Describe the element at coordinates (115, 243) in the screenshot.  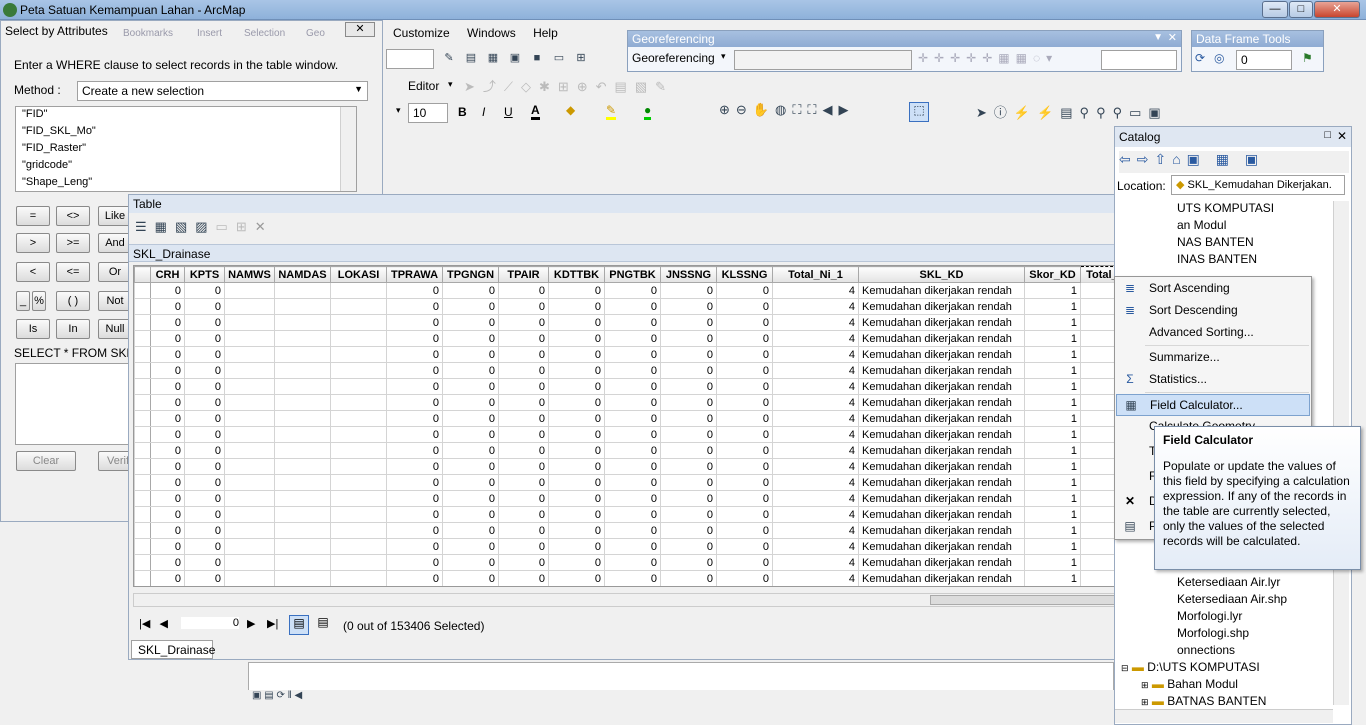
I see `op-and-button: And` at that location.